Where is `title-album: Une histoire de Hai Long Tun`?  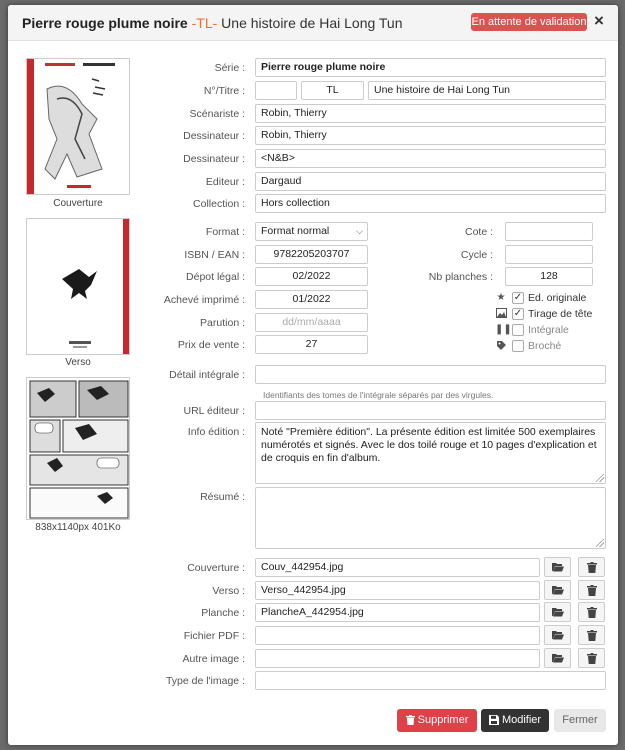 title-album: Une histoire de Hai Long Tun is located at coordinates (312, 23).